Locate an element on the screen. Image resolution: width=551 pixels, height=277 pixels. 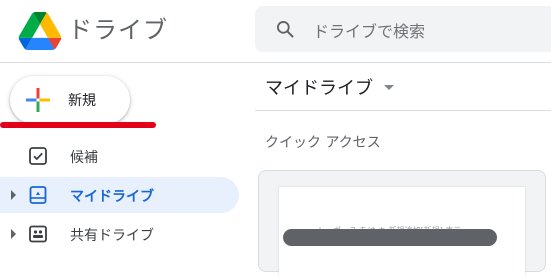
my-drive-icon is located at coordinates (38, 195).